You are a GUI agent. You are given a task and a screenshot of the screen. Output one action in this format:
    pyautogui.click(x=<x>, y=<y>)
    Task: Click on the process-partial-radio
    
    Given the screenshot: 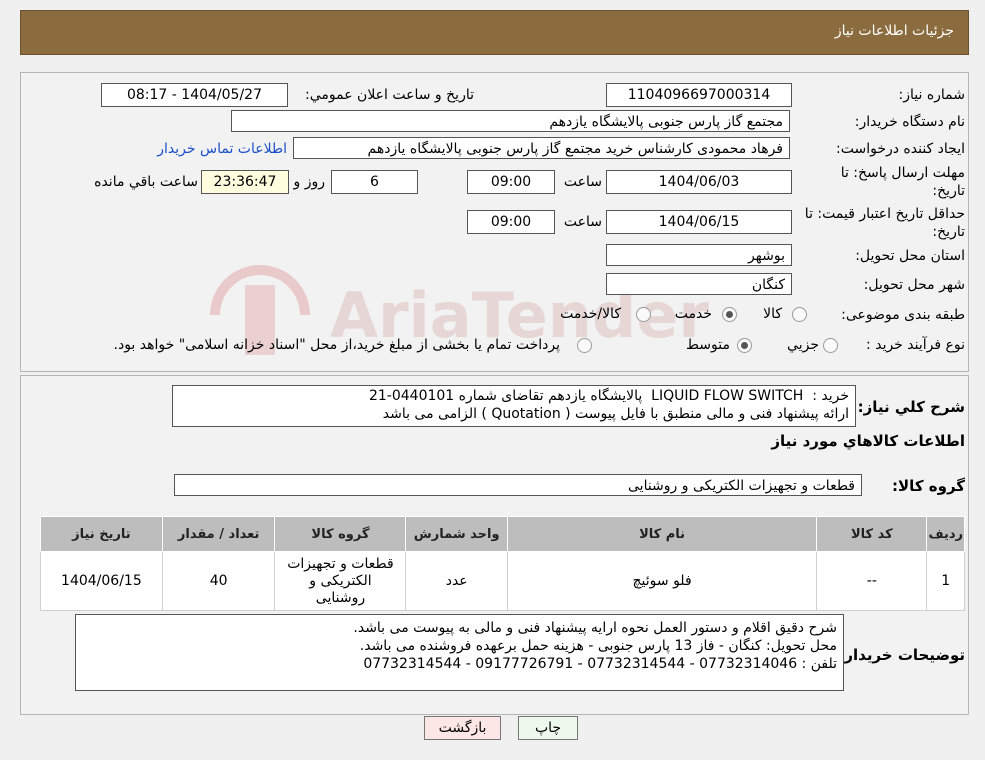 What is the action you would take?
    pyautogui.click(x=830, y=345)
    